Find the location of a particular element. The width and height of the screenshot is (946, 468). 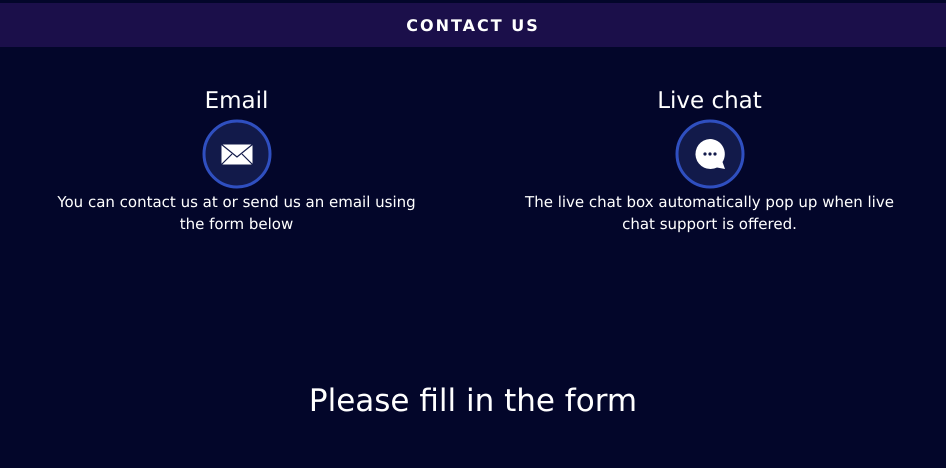

chat-bubble-icon is located at coordinates (709, 154).